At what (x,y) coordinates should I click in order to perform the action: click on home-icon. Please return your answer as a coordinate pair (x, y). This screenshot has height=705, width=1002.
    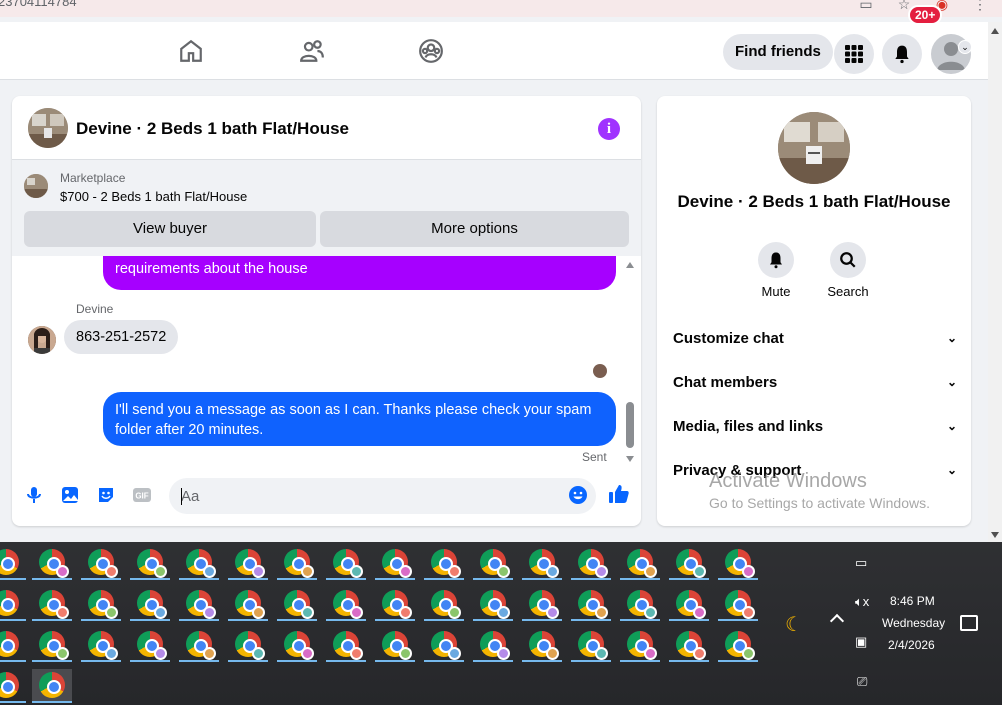
    Looking at the image, I should click on (191, 51).